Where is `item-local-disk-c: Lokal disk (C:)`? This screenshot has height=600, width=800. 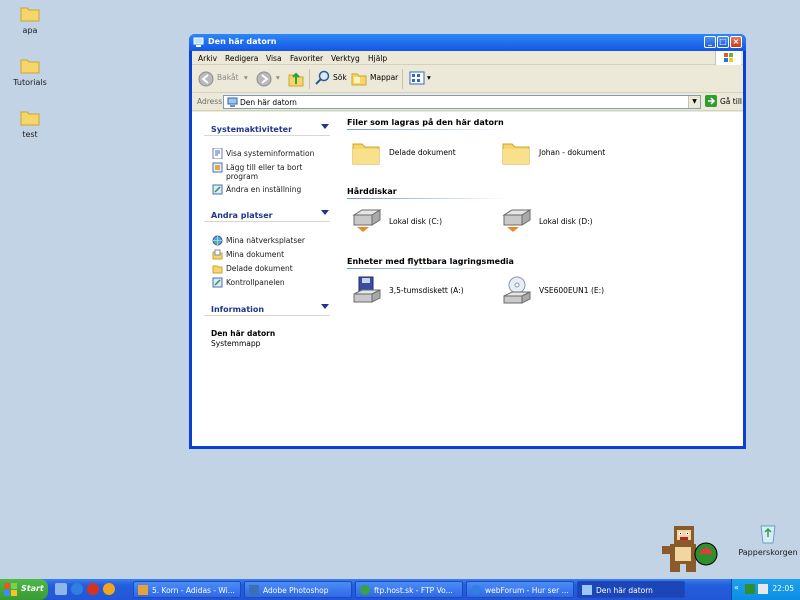 item-local-disk-c: Lokal disk (C:) is located at coordinates (416, 222).